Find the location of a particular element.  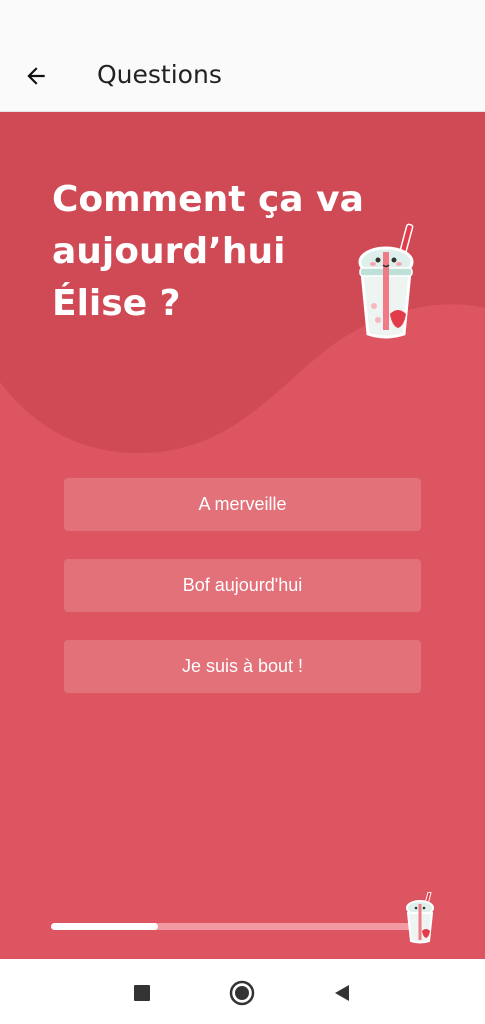

answer-button: A merveille is located at coordinates (242, 504).